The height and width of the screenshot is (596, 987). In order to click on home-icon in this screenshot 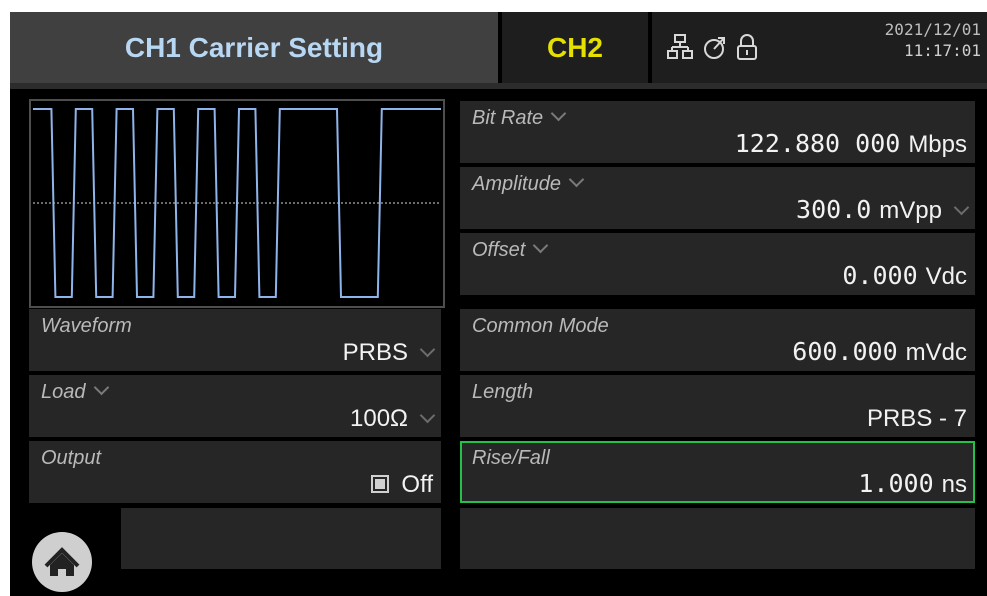, I will do `click(62, 561)`.